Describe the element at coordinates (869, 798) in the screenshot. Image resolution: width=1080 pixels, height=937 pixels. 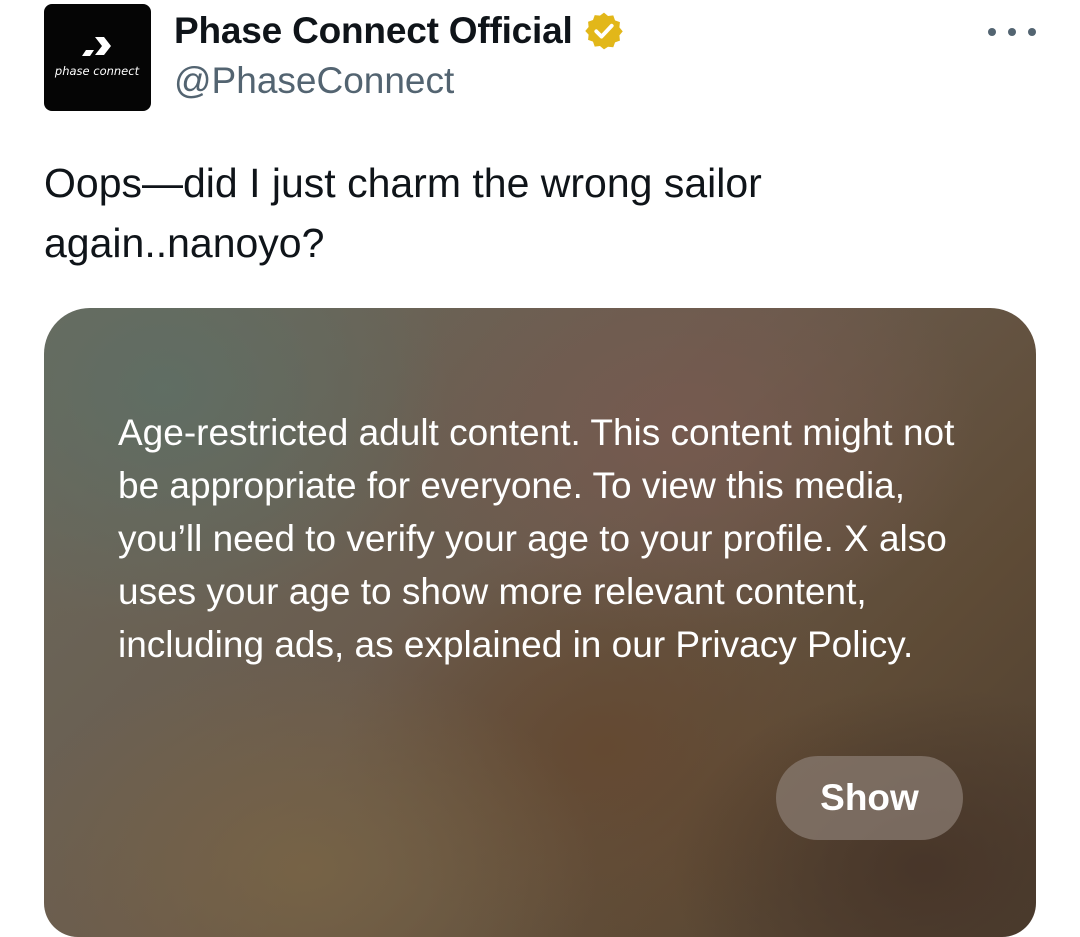
I see `show-media-button: Show` at that location.